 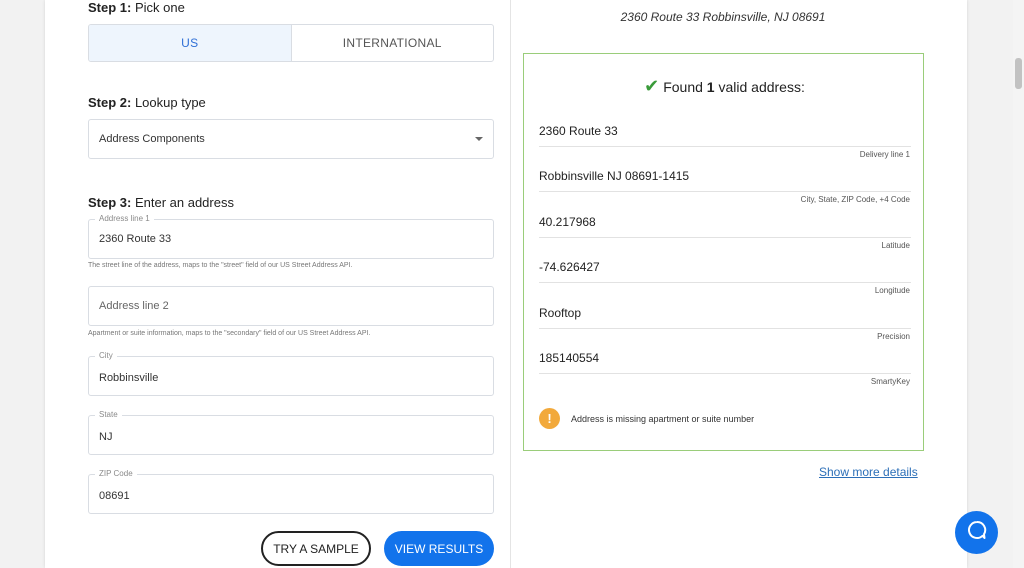 I want to click on found-count: 1, so click(x=710, y=87).